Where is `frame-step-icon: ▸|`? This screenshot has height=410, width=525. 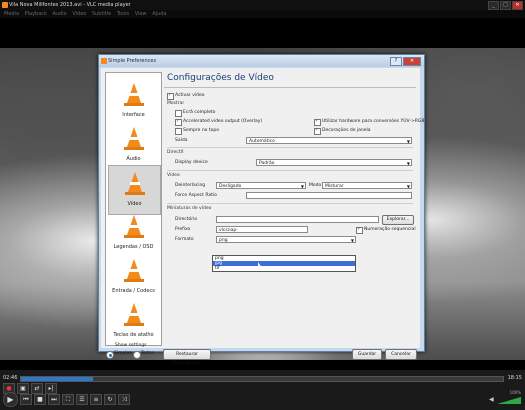
frame-step-icon: ▸| is located at coordinates (51, 388).